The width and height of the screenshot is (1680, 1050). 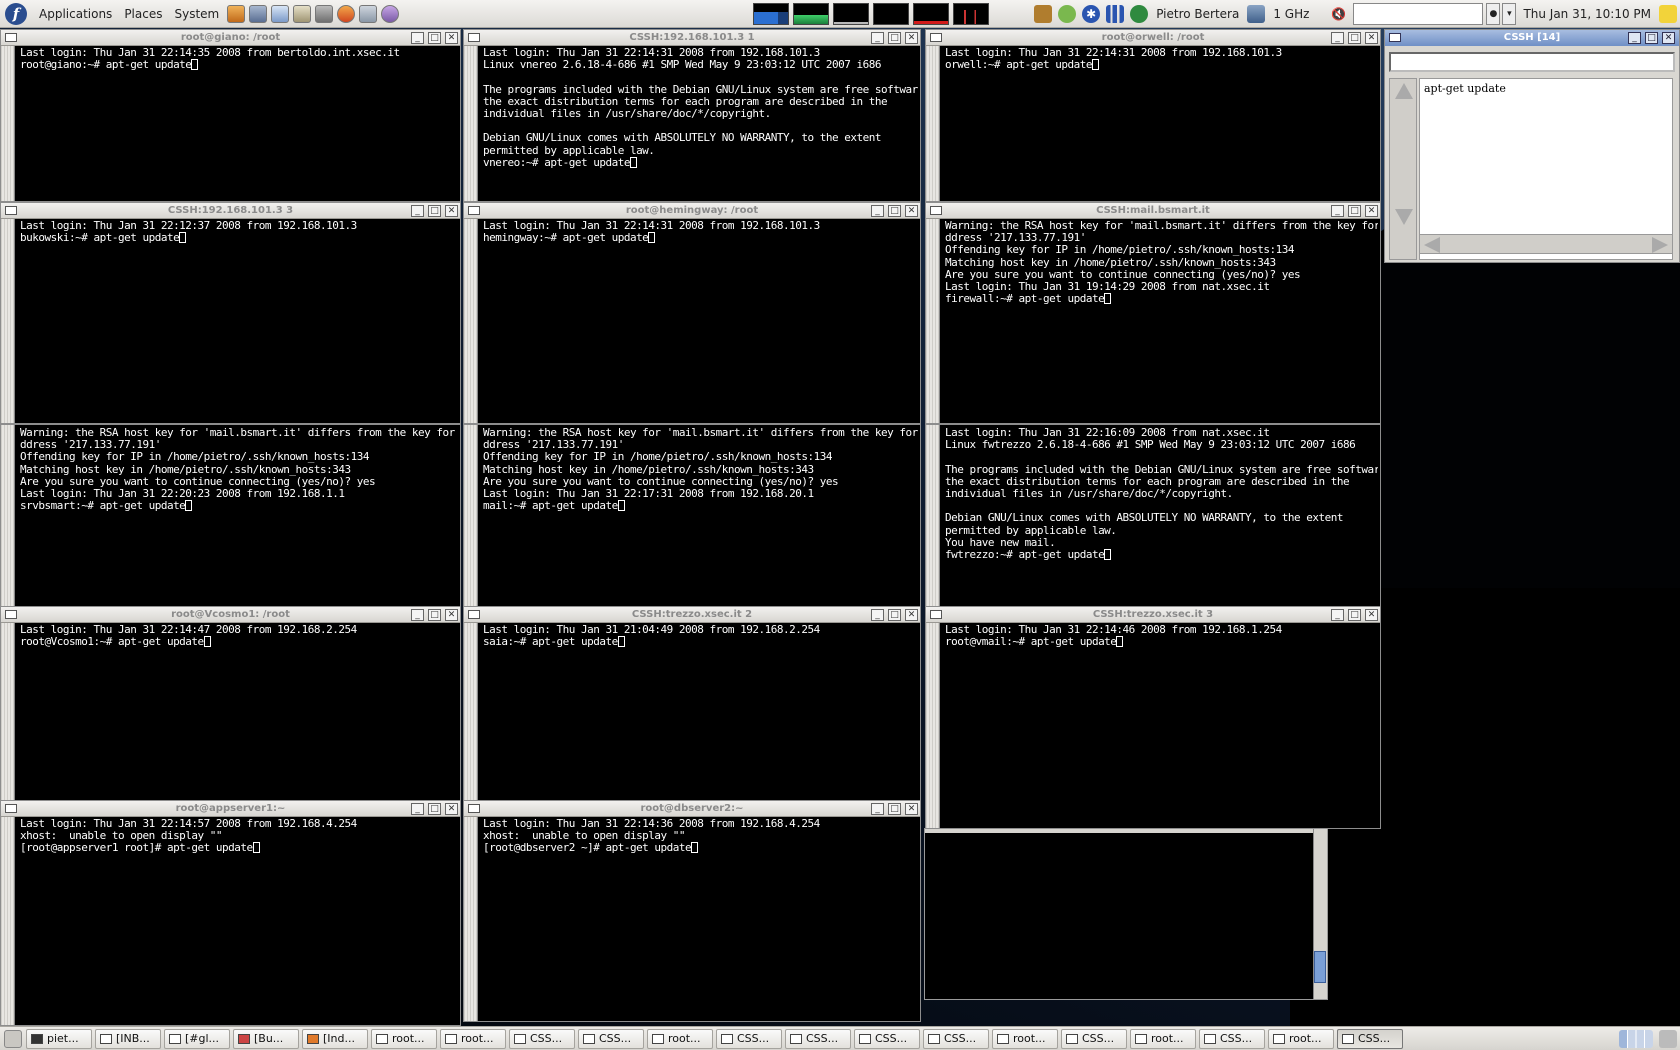 I want to click on terminal-titlebar: root@dbserver2:~ _ □ ✕, so click(x=692, y=809).